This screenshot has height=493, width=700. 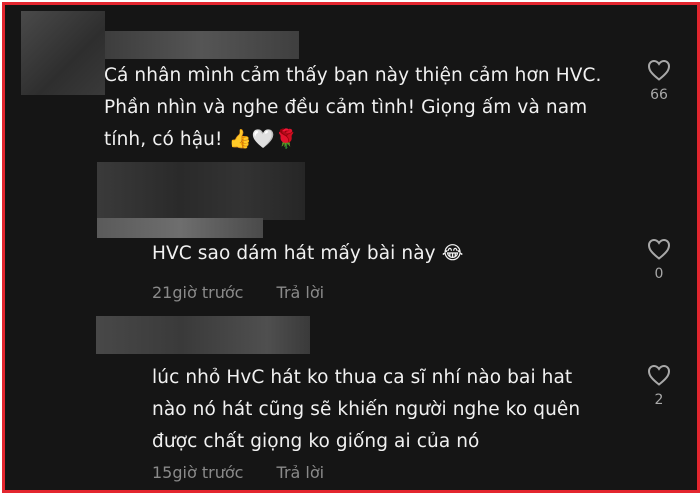 I want to click on reply-meta: 21giờ trước Trả lời, so click(x=252, y=292).